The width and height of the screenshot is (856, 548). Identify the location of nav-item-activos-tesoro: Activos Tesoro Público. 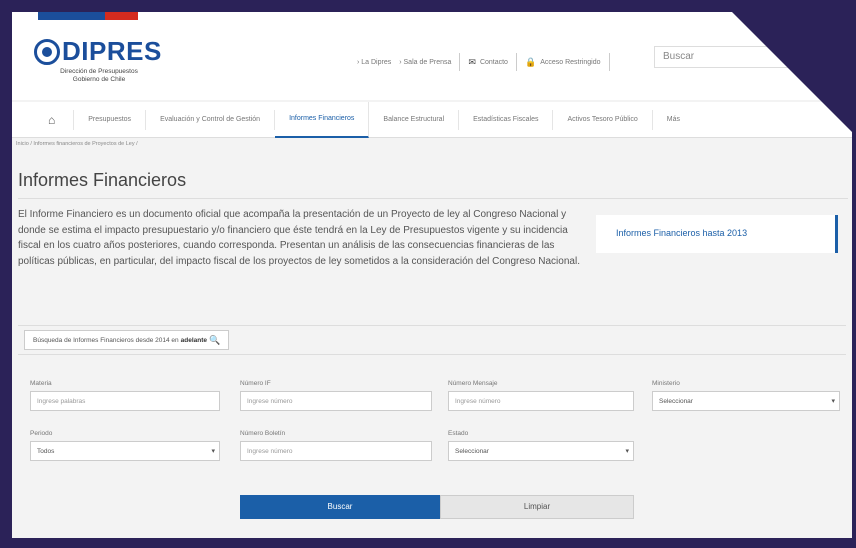
(603, 119).